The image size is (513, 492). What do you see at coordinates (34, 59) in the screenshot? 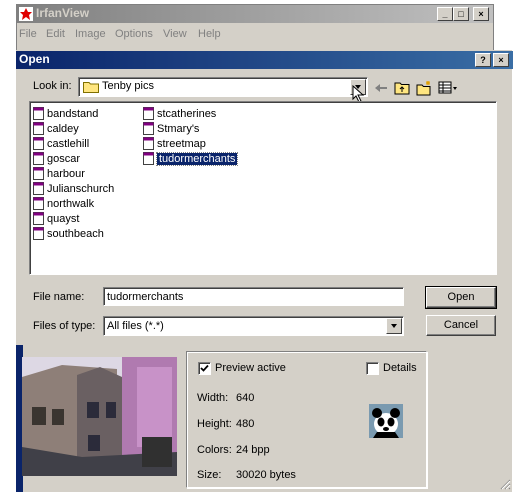
I see `open-dialog-title: Open` at bounding box center [34, 59].